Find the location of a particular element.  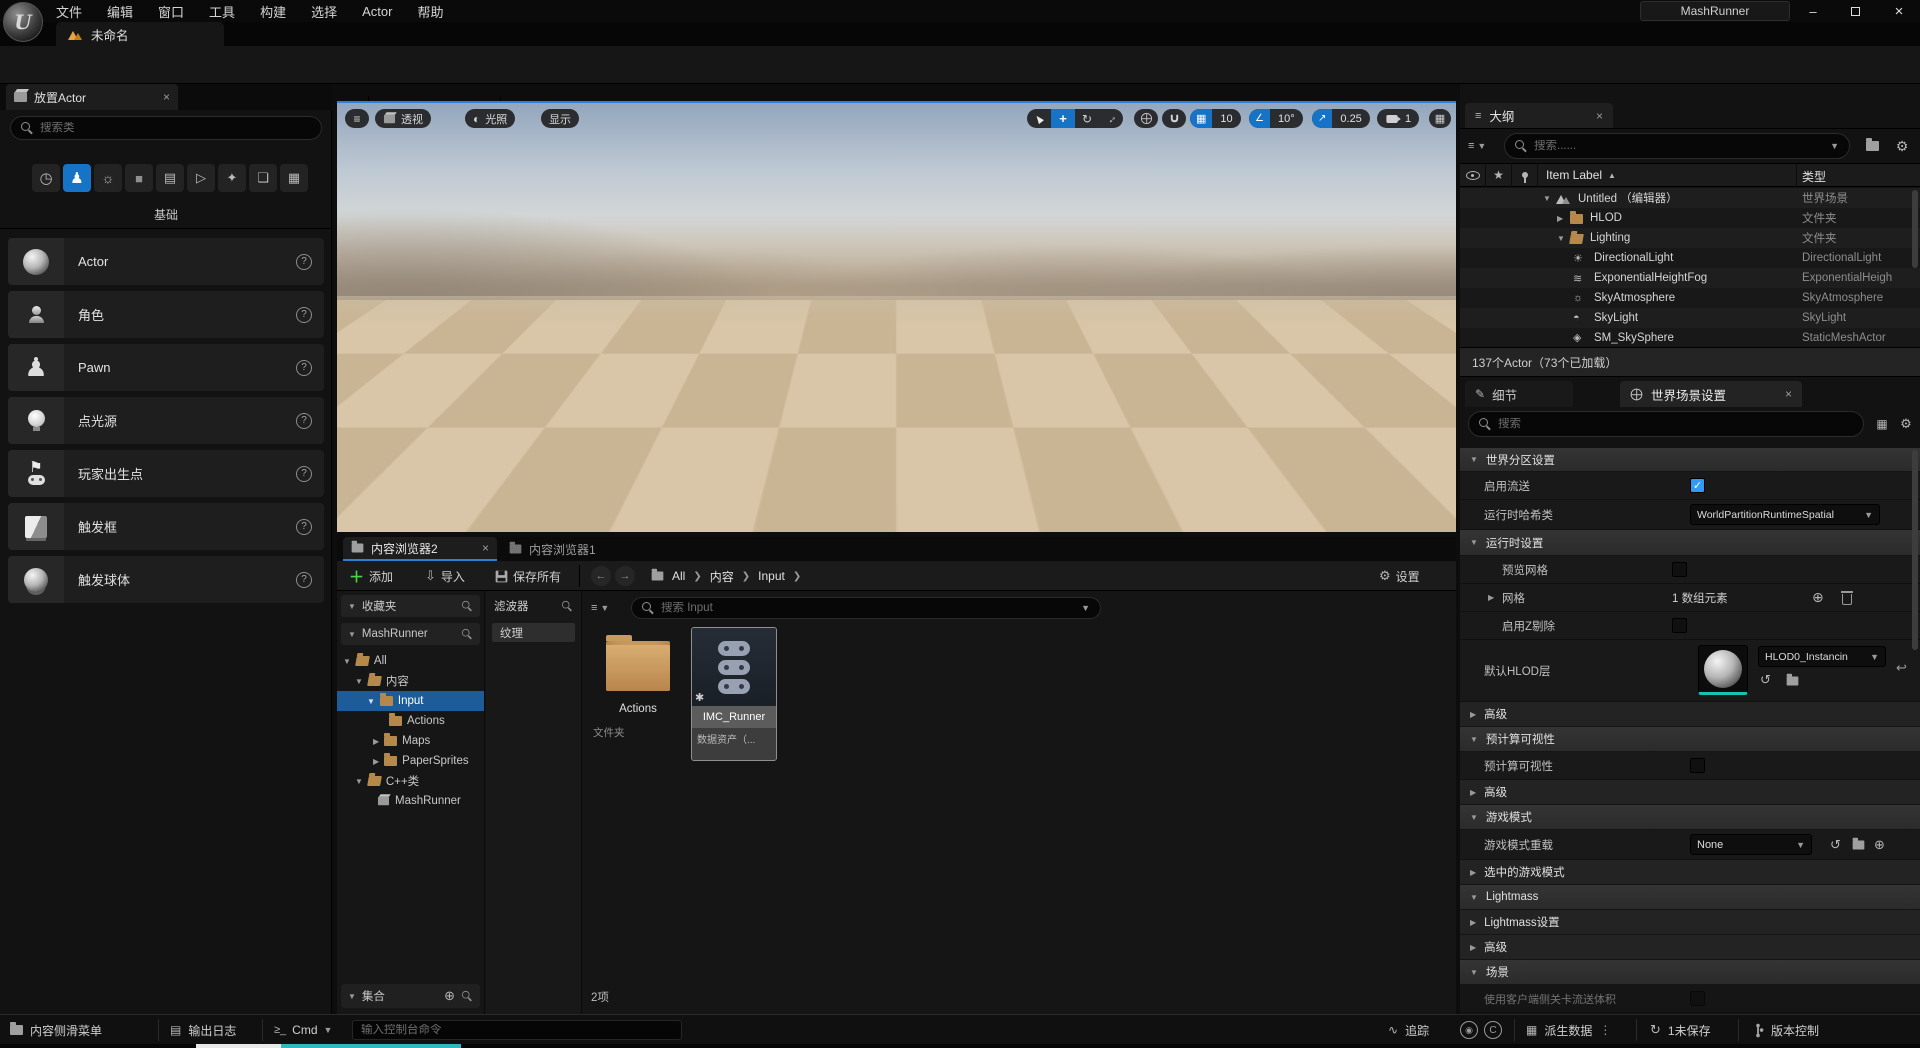

add-collection-icon: ⊕ is located at coordinates (449, 996).